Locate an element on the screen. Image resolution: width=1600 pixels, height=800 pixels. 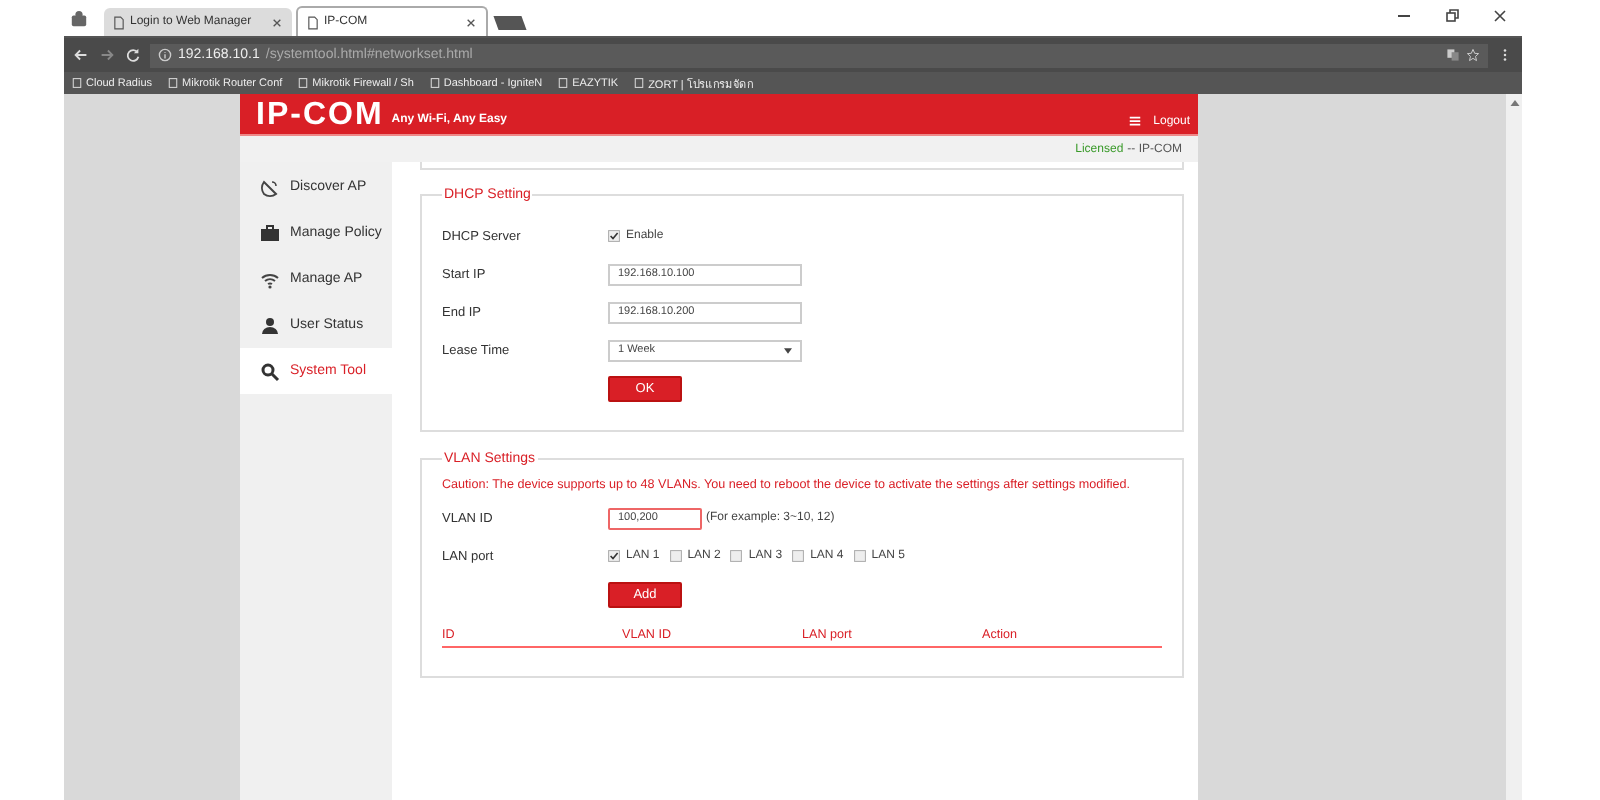
new-tab-button is located at coordinates (510, 23).